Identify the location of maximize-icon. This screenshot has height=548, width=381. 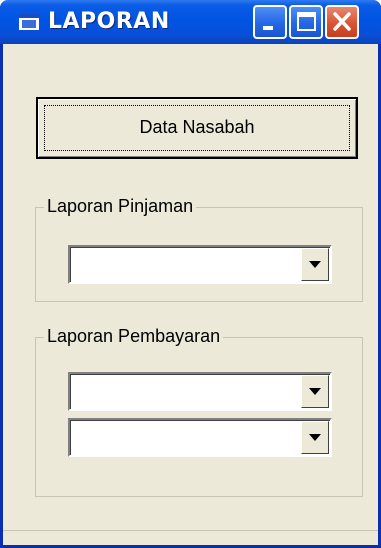
(306, 21).